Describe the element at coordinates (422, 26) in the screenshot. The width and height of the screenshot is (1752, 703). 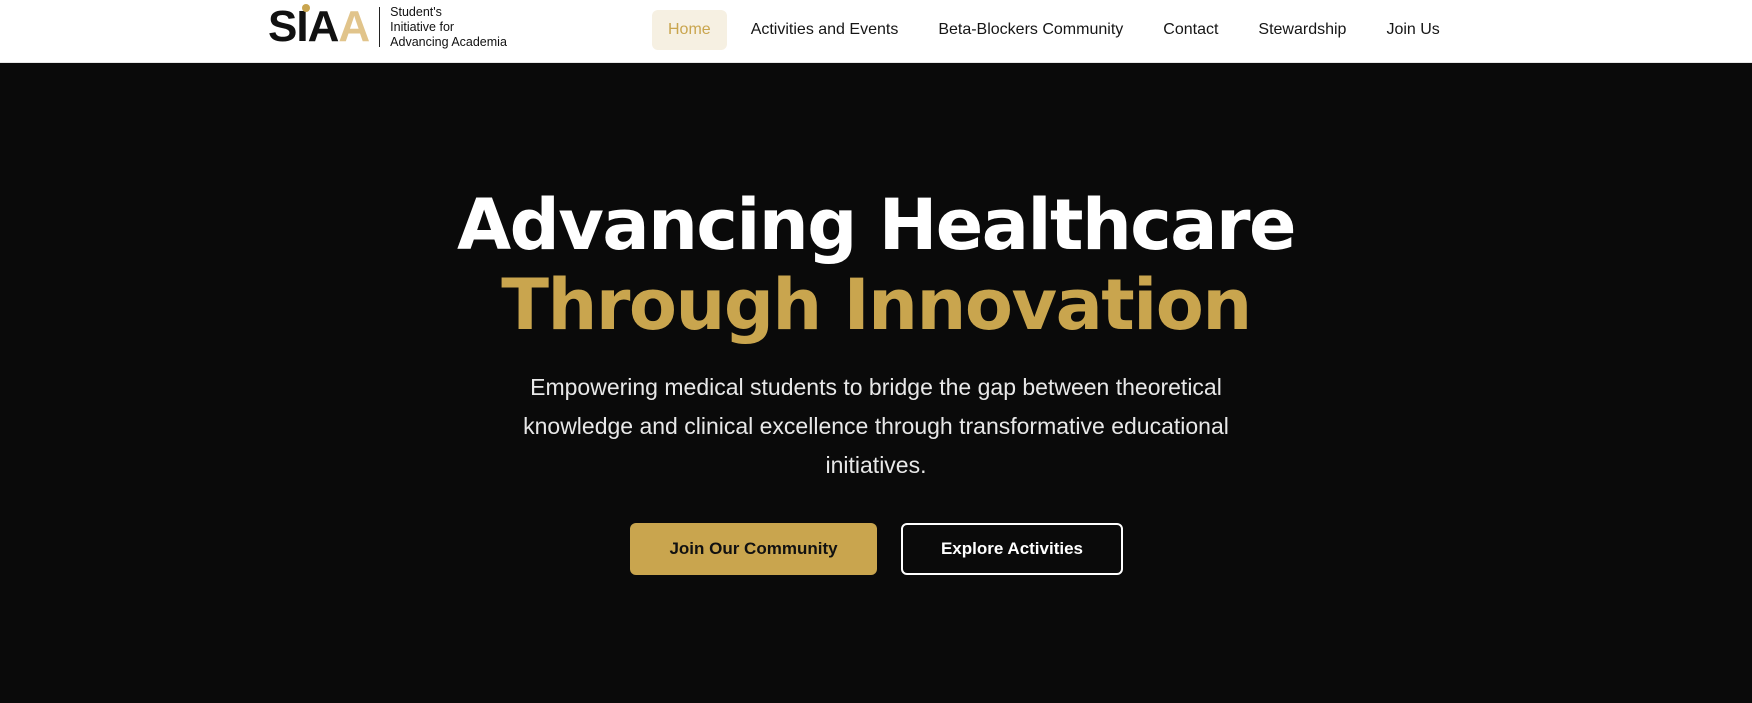
I see `logo-text-line-2: Initiative for` at that location.